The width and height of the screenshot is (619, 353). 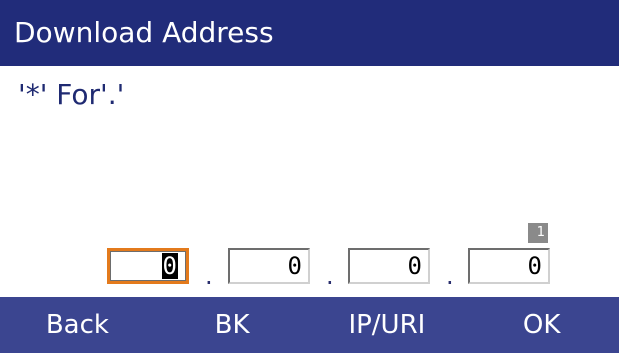 I want to click on bk-softkey: BK, so click(x=232, y=325).